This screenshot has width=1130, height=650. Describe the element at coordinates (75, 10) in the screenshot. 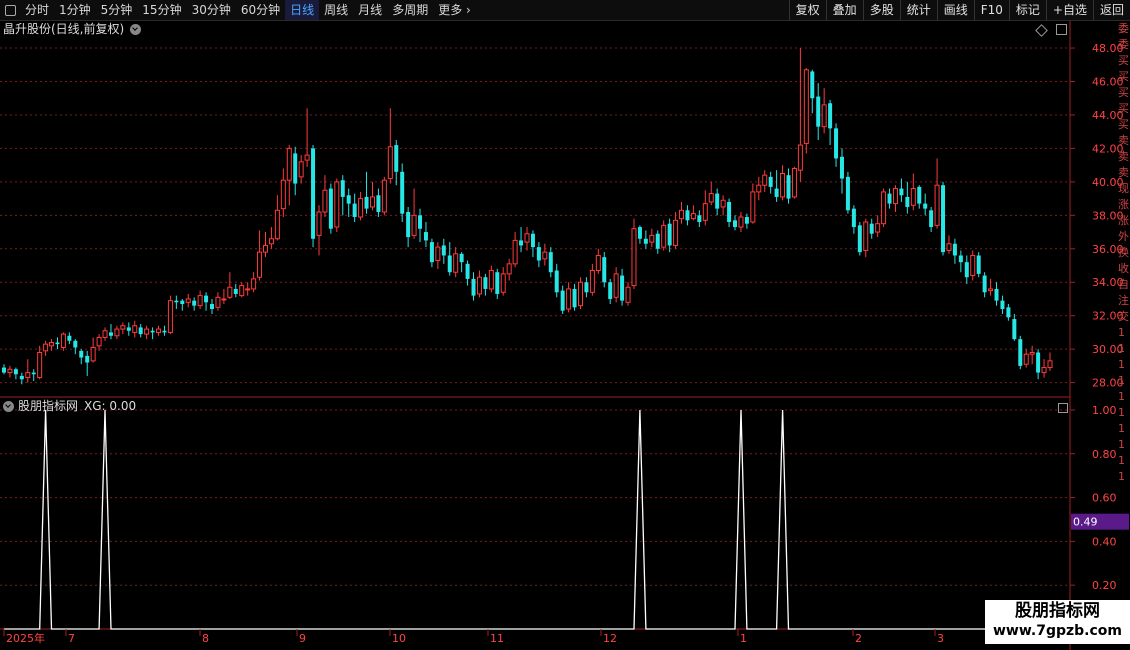

I see `period-tab: 1分钟` at that location.